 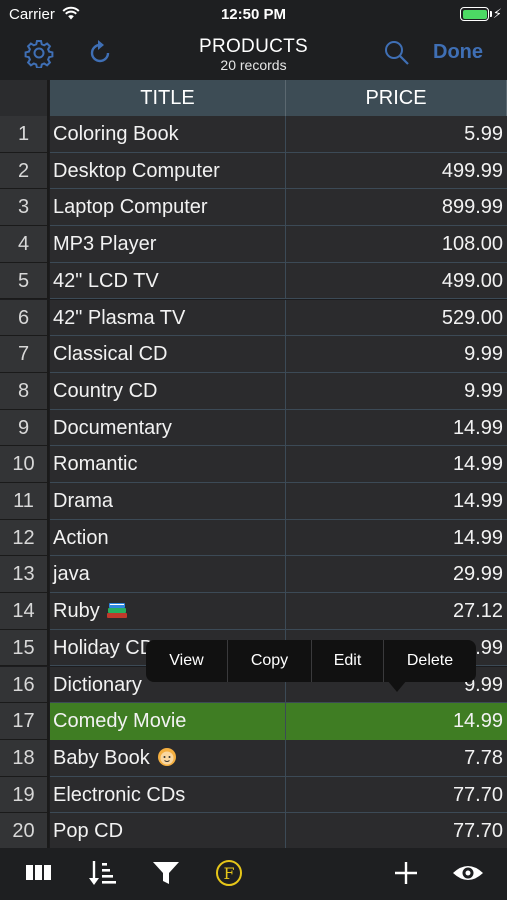 I want to click on header-corner, so click(x=24, y=98).